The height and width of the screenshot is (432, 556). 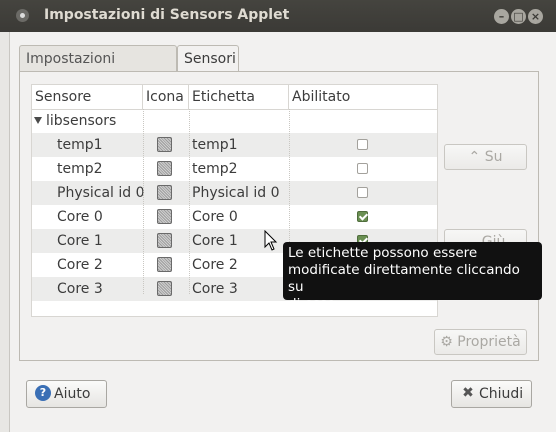 What do you see at coordinates (312, 304) in the screenshot?
I see `tooltip-line: di esse` at bounding box center [312, 304].